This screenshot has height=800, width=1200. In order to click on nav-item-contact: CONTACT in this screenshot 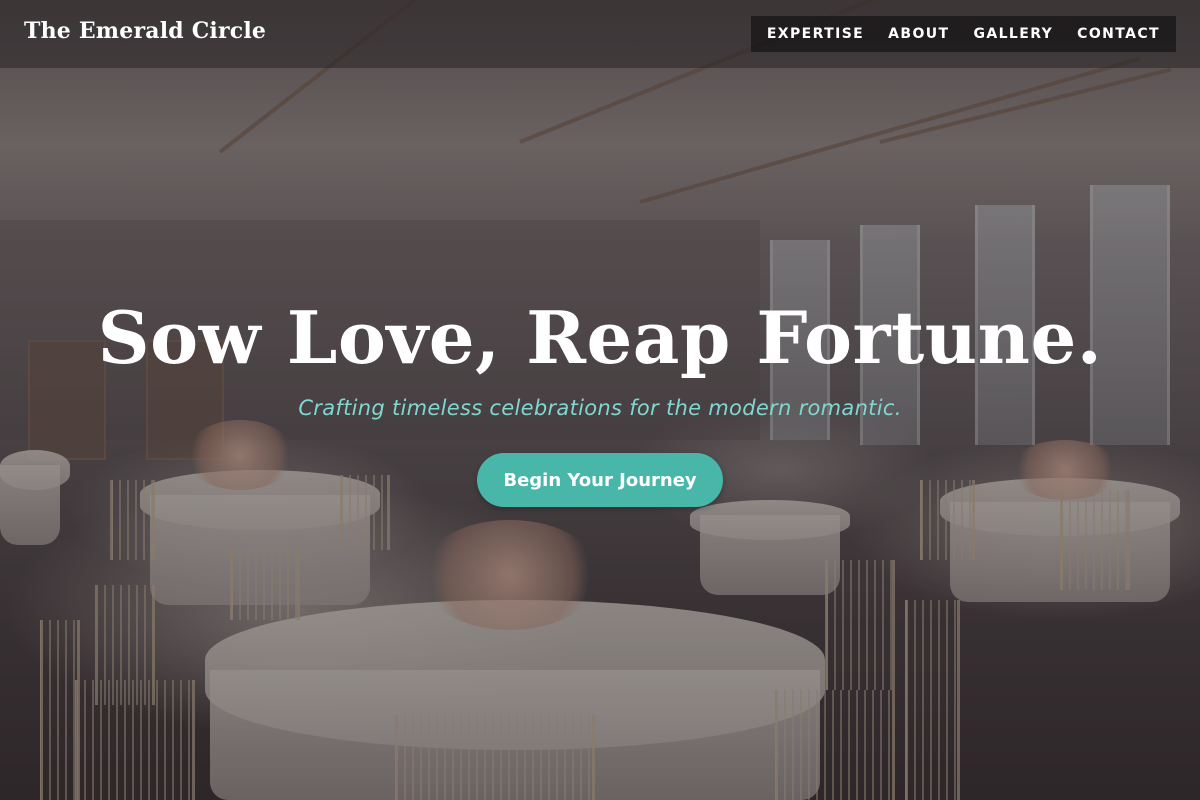, I will do `click(1118, 34)`.